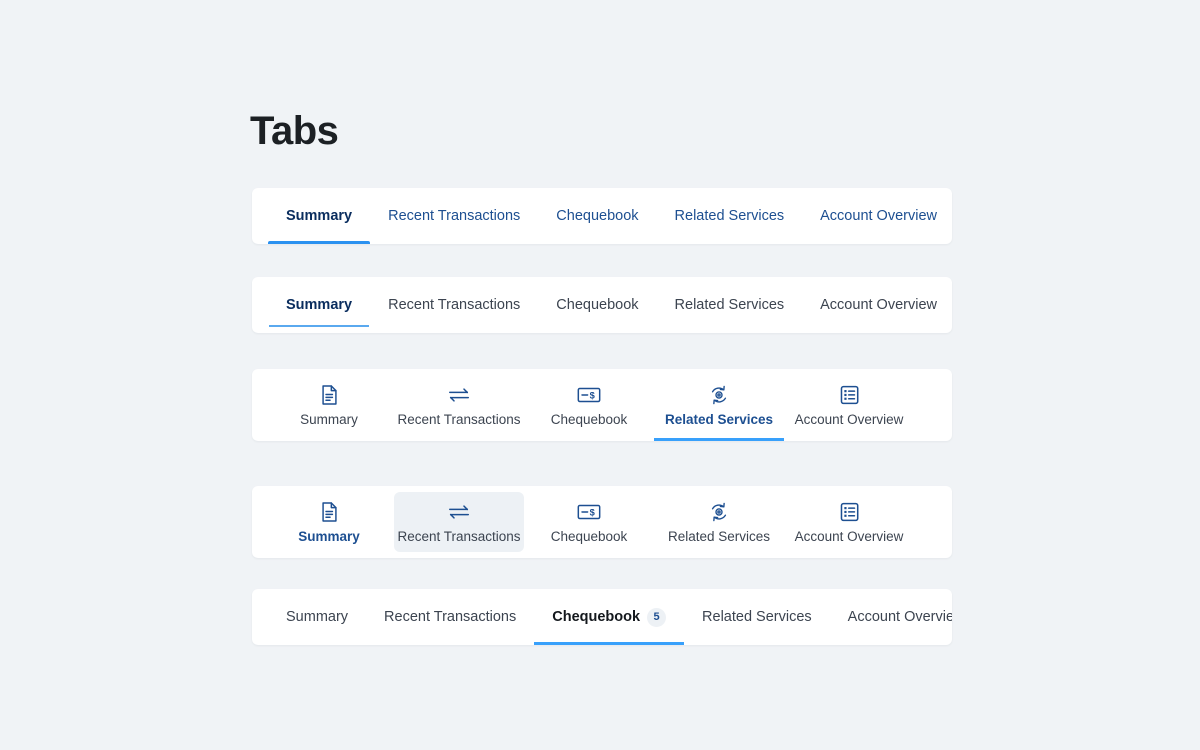 This screenshot has width=1200, height=750. I want to click on page-title: Tabs, so click(294, 131).